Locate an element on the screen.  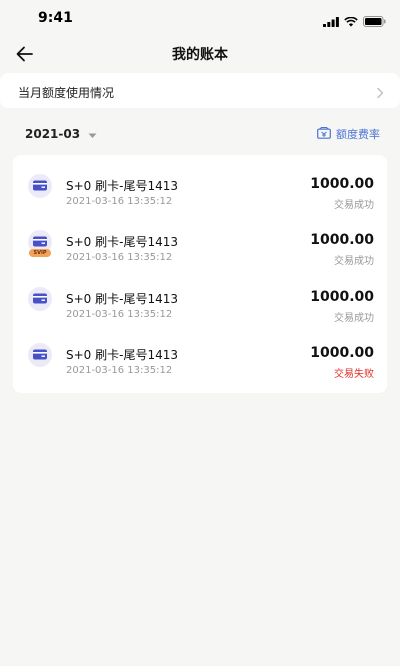
nav-bar: 我的账本 is located at coordinates (200, 54).